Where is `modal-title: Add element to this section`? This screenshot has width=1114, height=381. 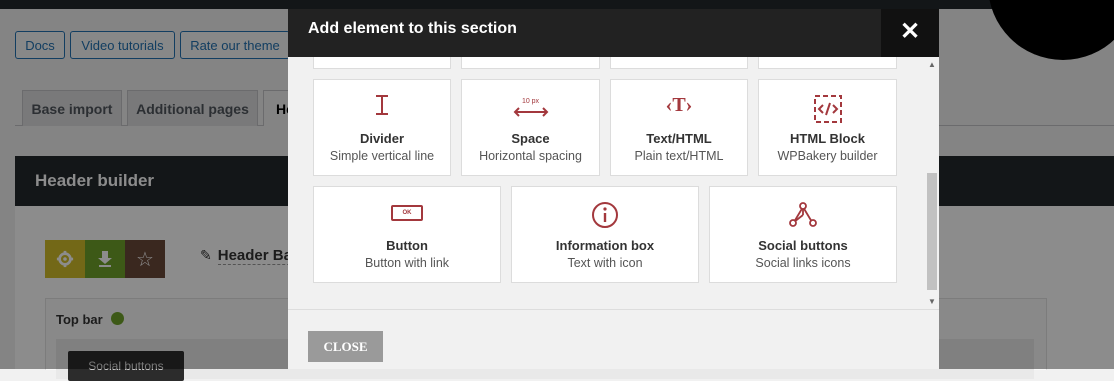
modal-title: Add element to this section is located at coordinates (412, 28).